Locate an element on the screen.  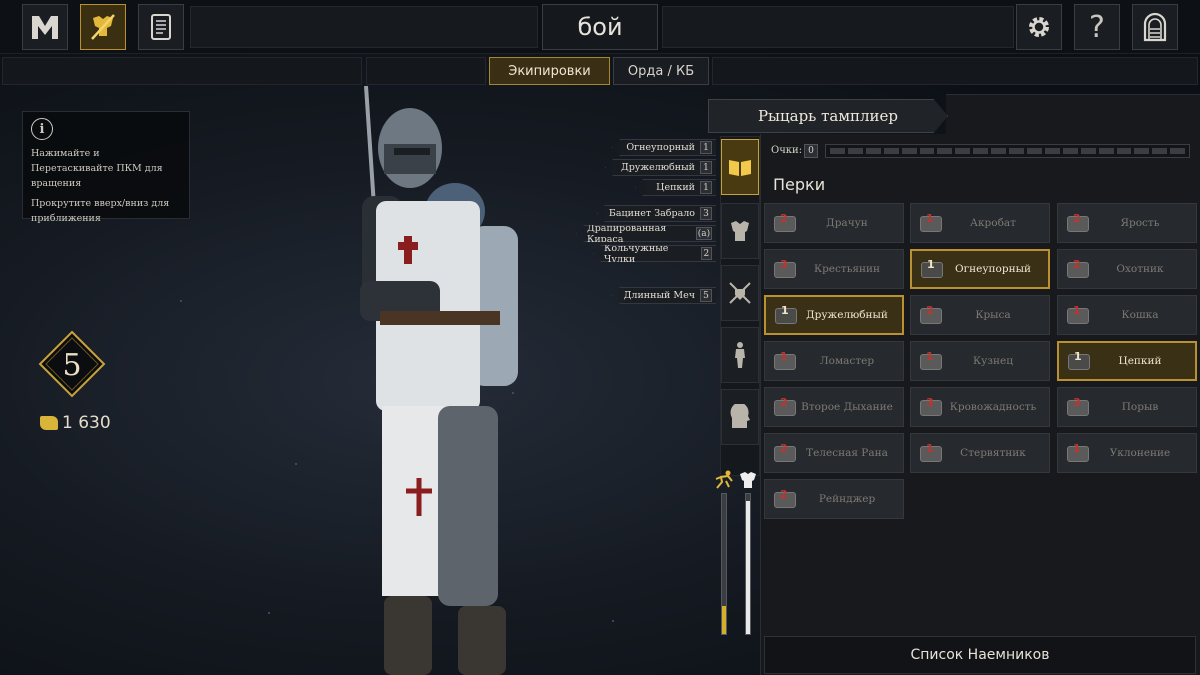
perk-card: 2 Охотник is located at coordinates (1127, 269).